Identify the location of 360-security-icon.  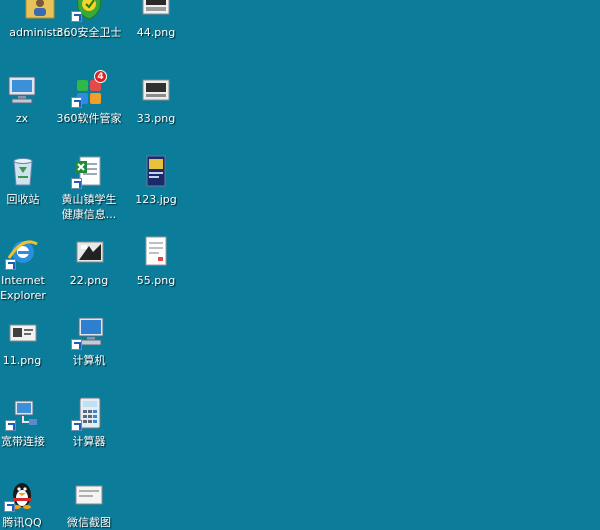
(89, 11).